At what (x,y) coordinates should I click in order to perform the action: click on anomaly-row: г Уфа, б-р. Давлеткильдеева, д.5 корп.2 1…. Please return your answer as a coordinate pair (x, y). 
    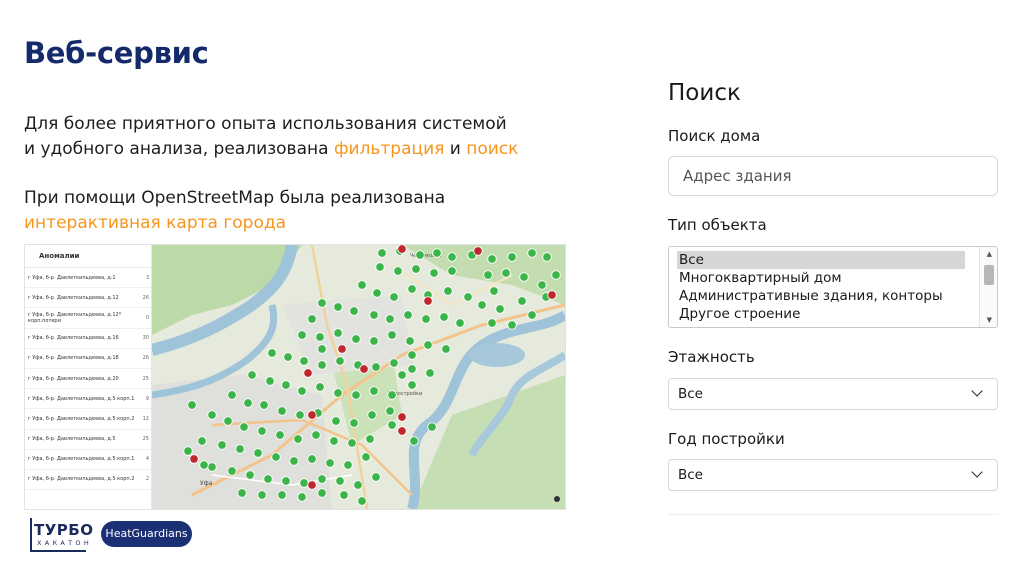
    Looking at the image, I should click on (88, 419).